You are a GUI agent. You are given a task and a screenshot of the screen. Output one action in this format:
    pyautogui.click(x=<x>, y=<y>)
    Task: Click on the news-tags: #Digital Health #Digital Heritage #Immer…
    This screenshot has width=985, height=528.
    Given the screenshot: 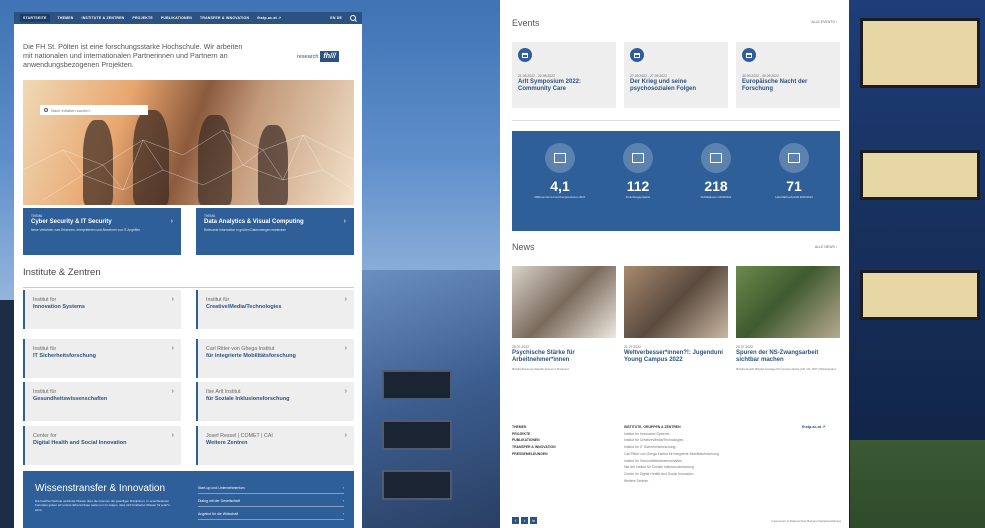 What is the action you would take?
    pyautogui.click(x=786, y=369)
    